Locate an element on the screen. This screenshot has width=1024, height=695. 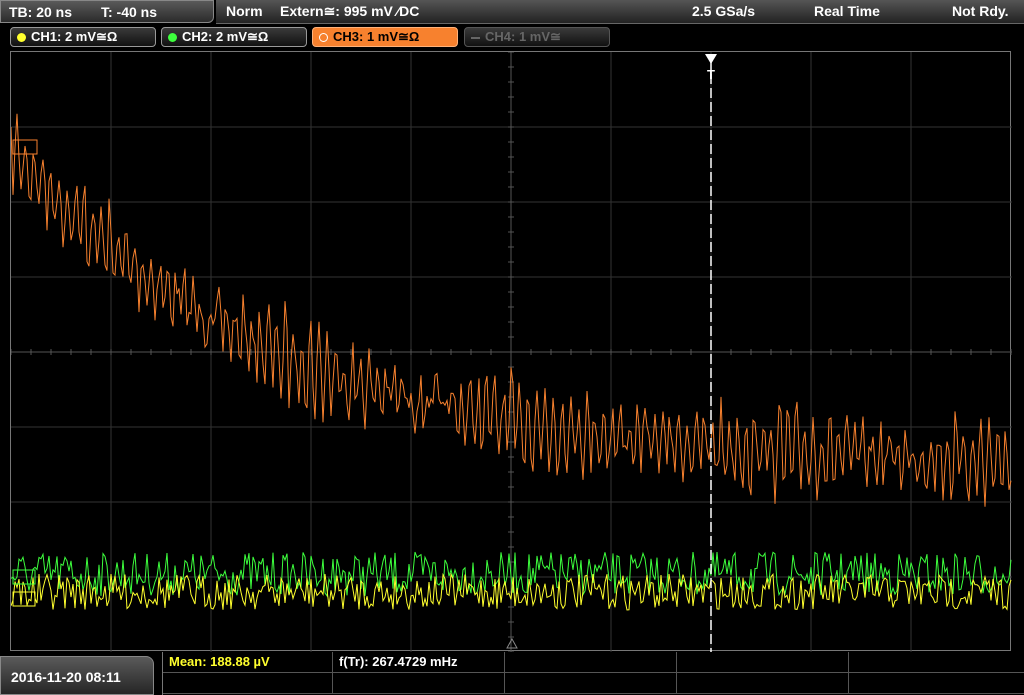
timebase-label: TB: 20 ns is located at coordinates (41, 12).